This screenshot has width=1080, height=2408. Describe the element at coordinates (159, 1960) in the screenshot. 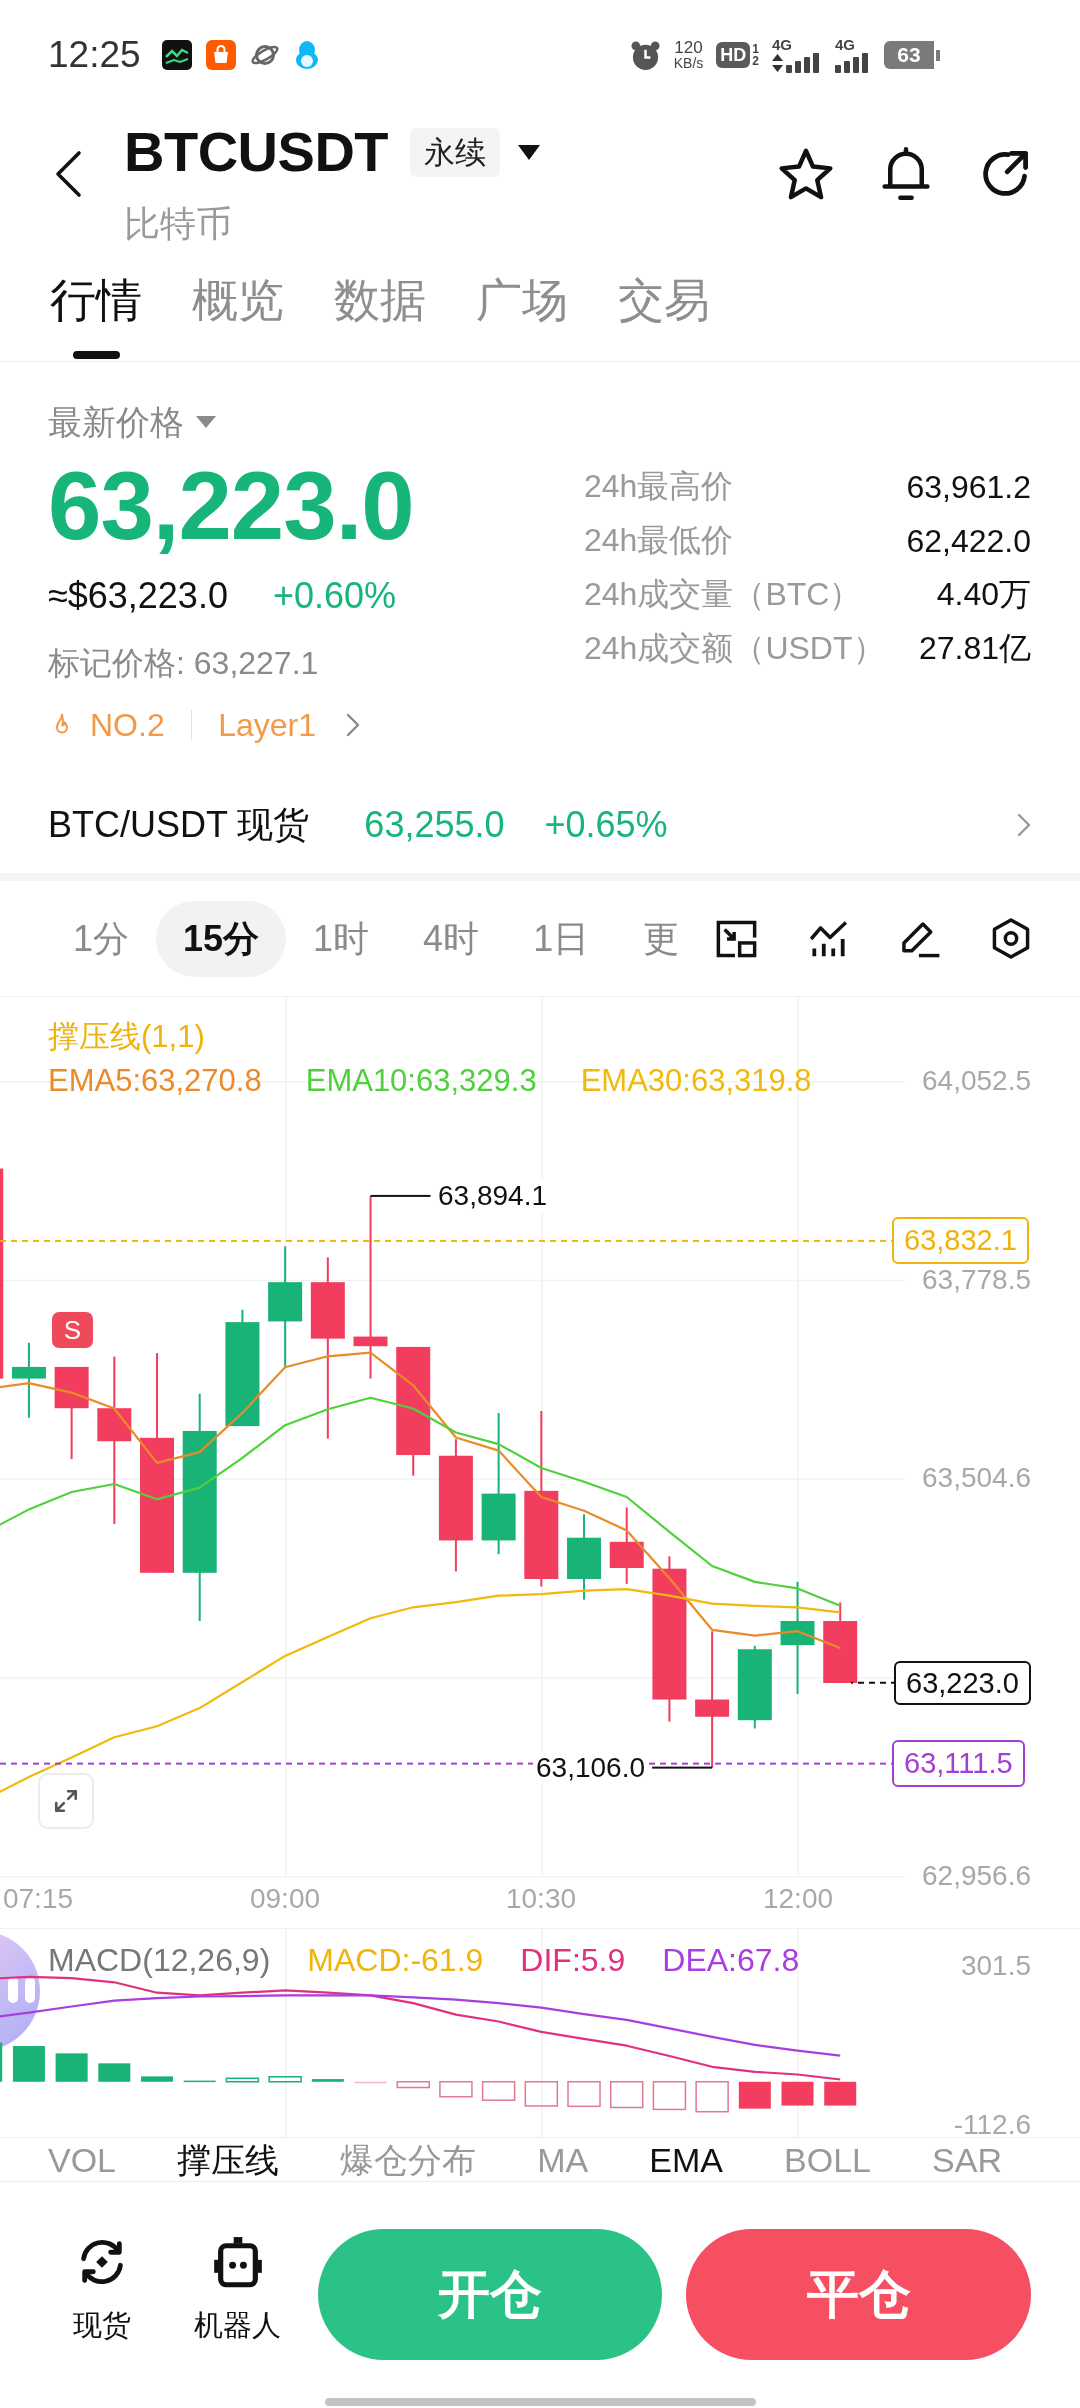

I see `macd-legend-title: MACD(12,26,9)` at that location.